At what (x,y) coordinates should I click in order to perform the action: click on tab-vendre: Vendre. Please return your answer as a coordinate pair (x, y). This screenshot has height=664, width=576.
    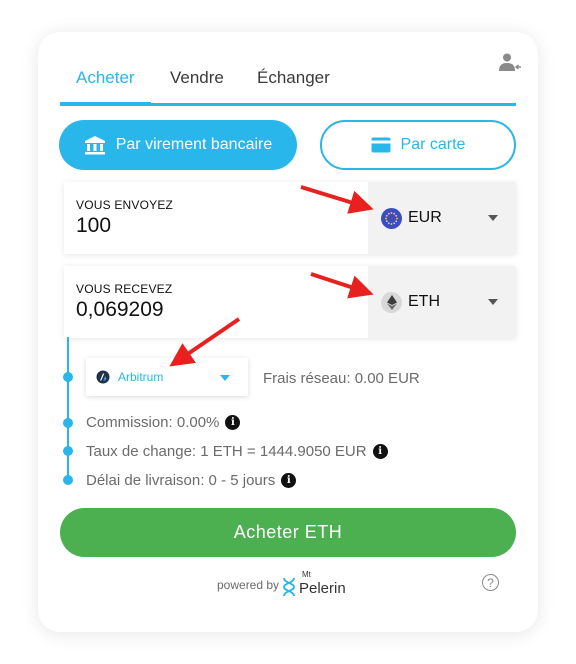
    Looking at the image, I should click on (197, 78).